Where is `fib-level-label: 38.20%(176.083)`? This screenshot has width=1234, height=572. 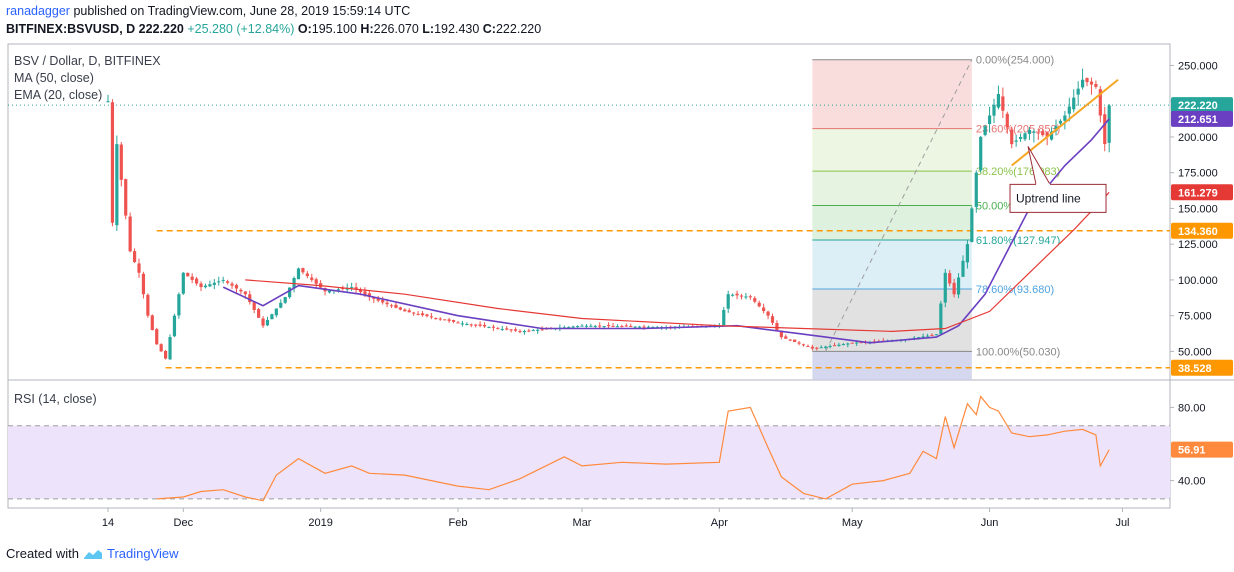 fib-level-label: 38.20%(176.083) is located at coordinates (1018, 172).